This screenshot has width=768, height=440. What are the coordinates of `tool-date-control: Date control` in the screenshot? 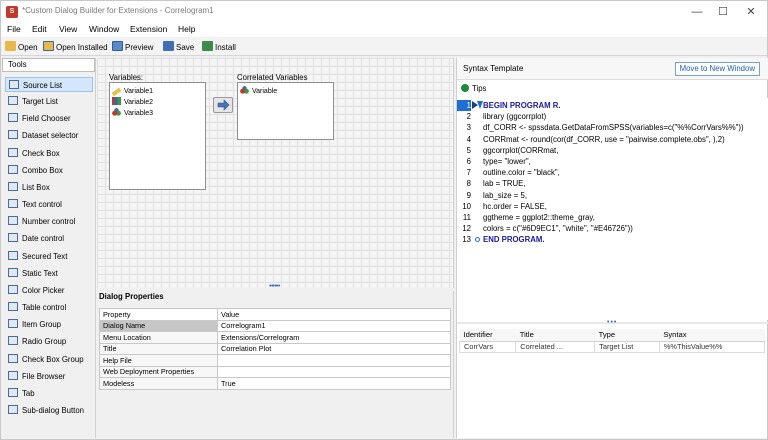 It's located at (49, 238).